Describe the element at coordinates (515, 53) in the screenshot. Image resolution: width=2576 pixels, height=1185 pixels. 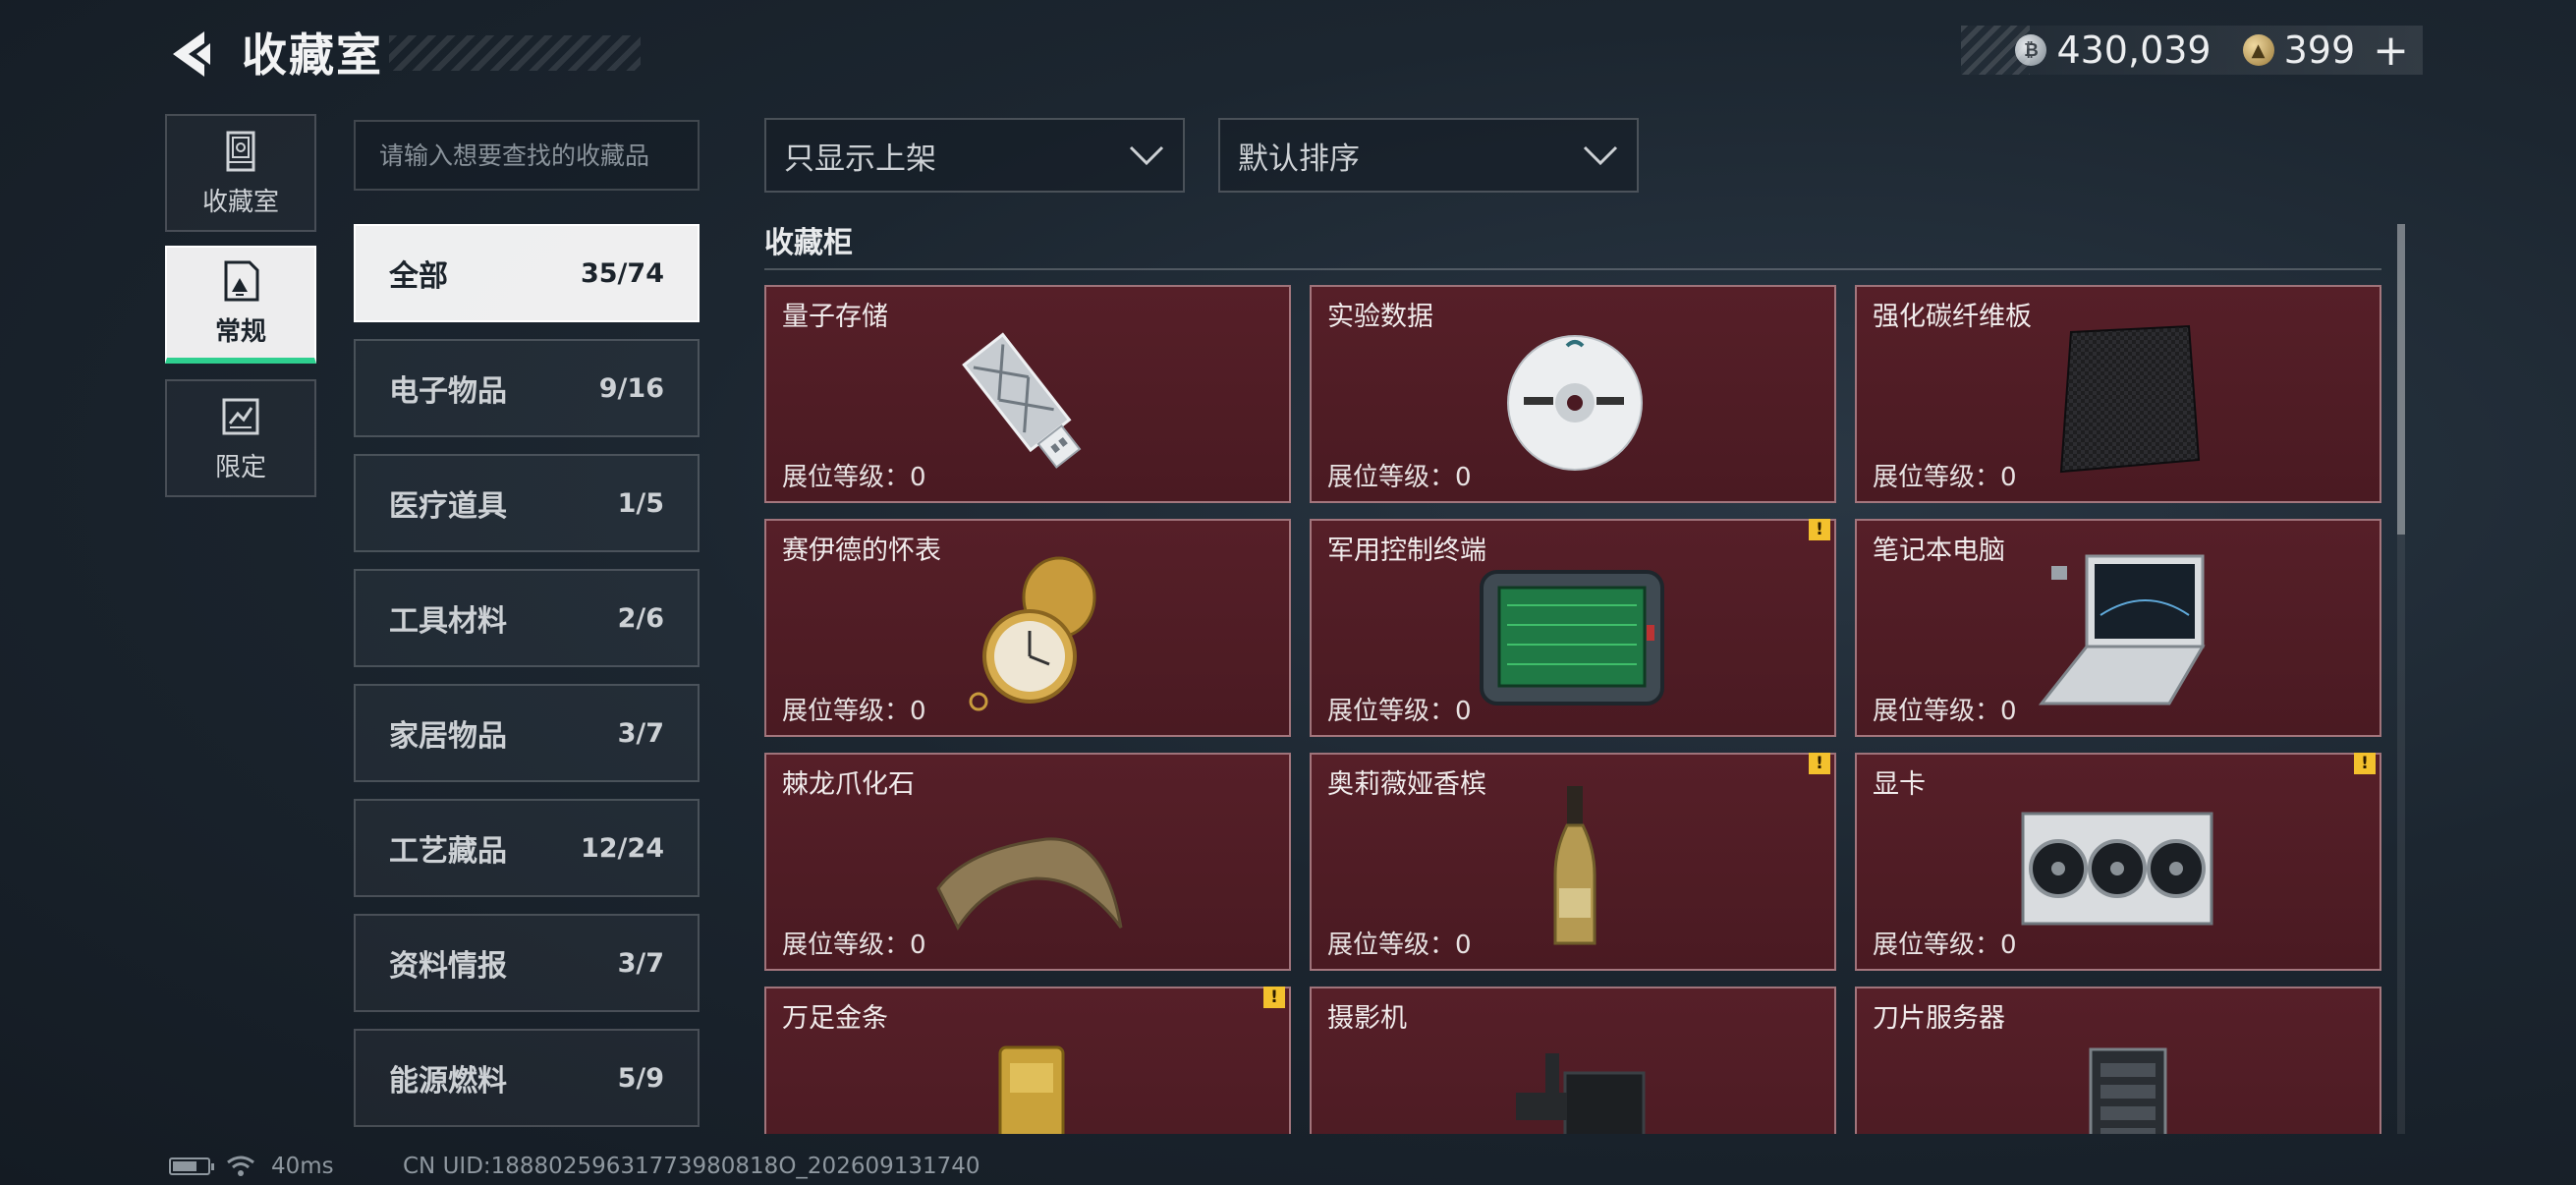
I see `title-decoration` at that location.